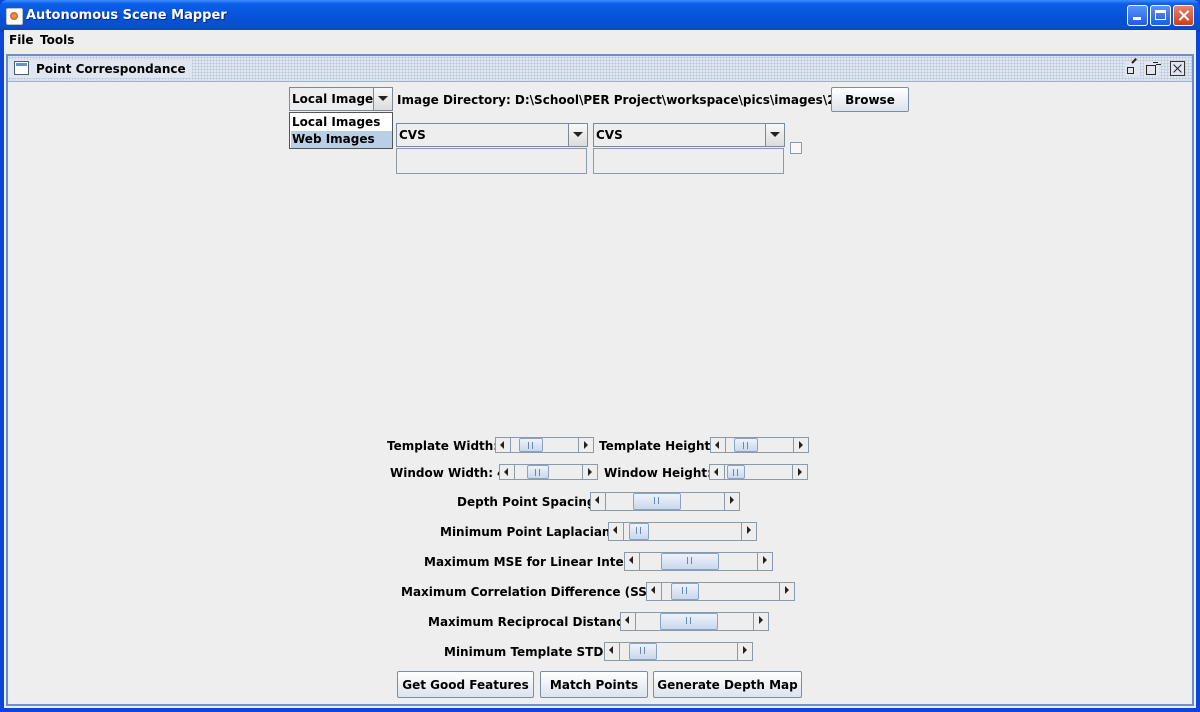 The width and height of the screenshot is (1200, 712). Describe the element at coordinates (412, 135) in the screenshot. I see `left-image-select-value: CVS` at that location.